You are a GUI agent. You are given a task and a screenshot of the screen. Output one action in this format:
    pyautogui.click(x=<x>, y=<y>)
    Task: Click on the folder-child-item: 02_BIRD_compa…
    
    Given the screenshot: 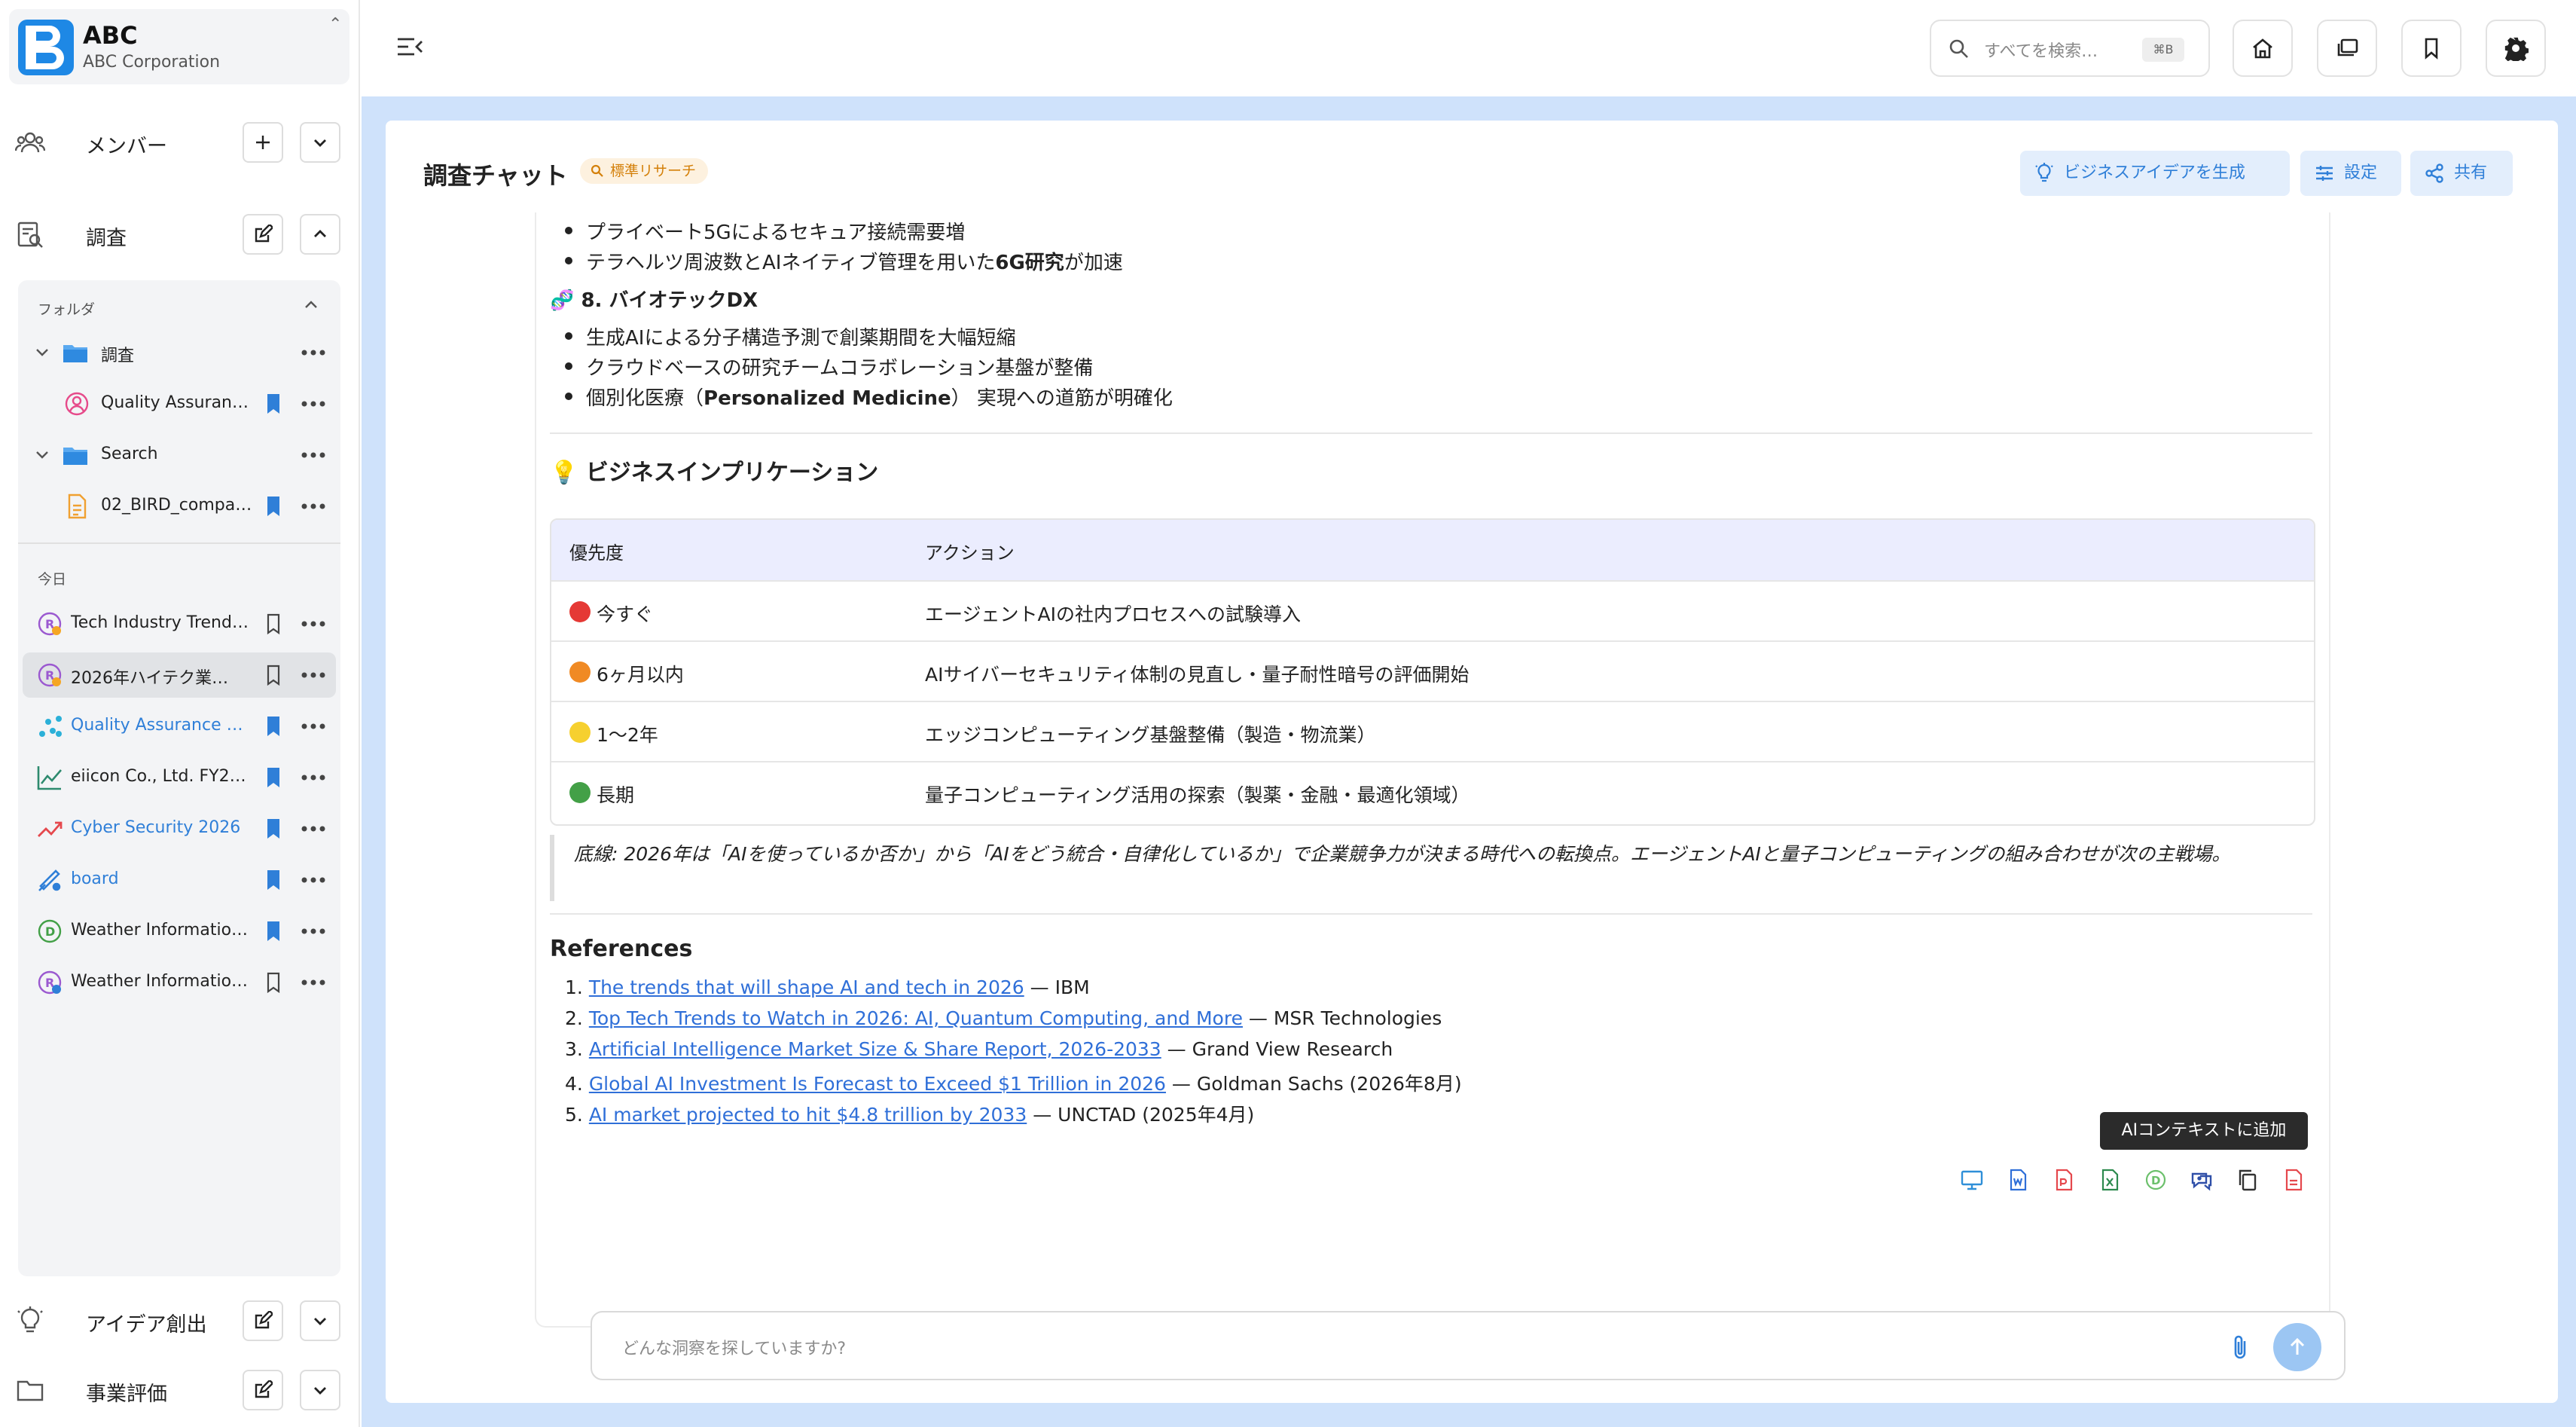 What is the action you would take?
    pyautogui.click(x=180, y=506)
    